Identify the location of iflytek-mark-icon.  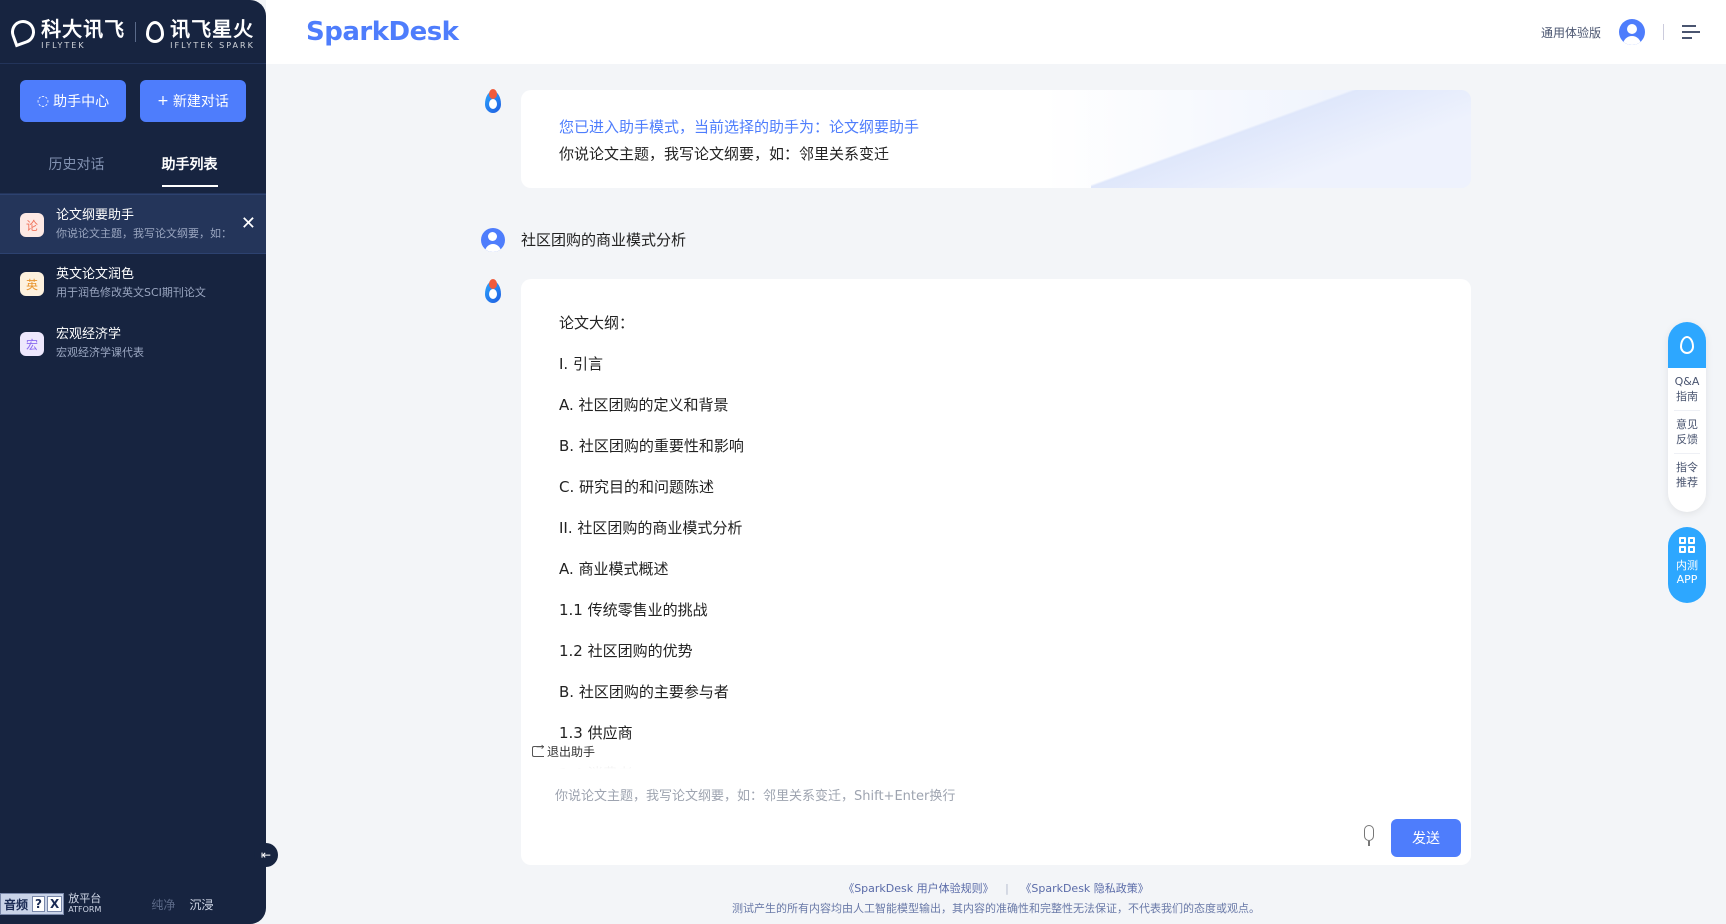
(23, 31).